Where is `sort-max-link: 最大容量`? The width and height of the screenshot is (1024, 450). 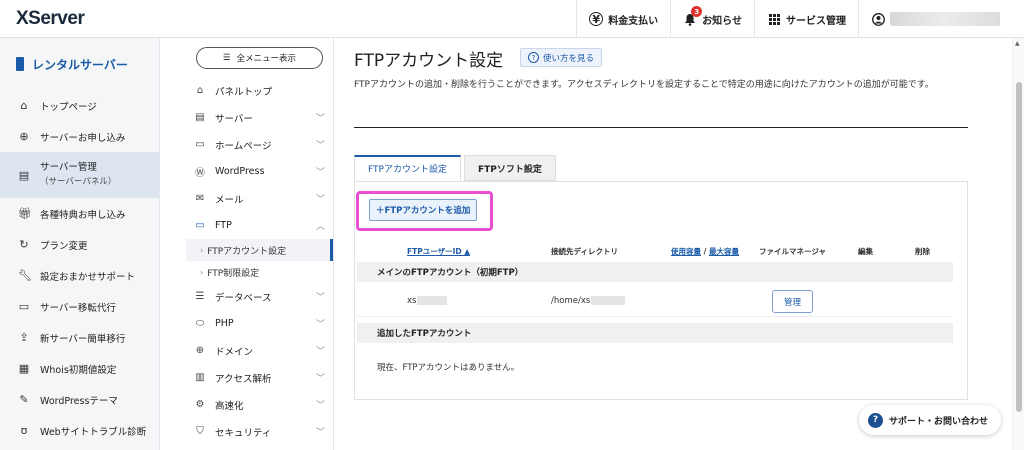
sort-max-link: 最大容量 is located at coordinates (724, 251).